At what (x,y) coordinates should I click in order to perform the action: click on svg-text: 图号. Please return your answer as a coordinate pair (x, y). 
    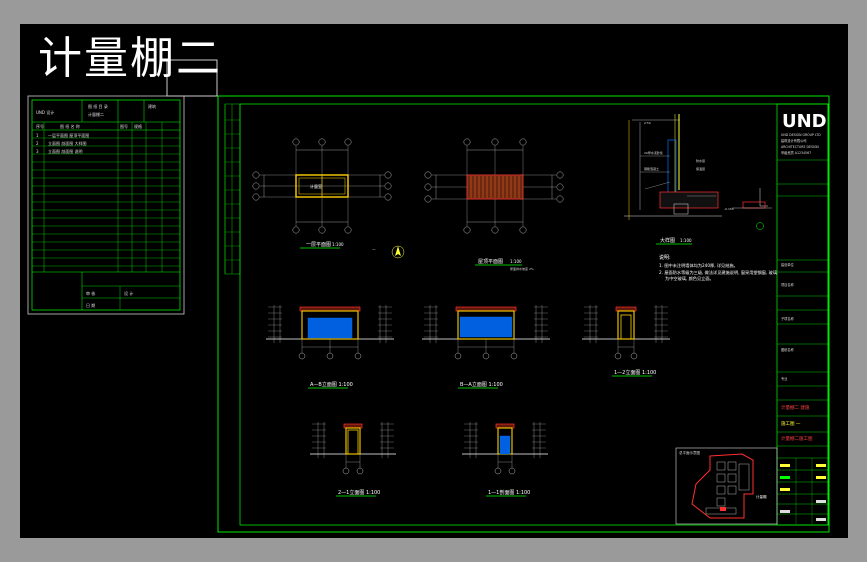
    Looking at the image, I should click on (124, 126).